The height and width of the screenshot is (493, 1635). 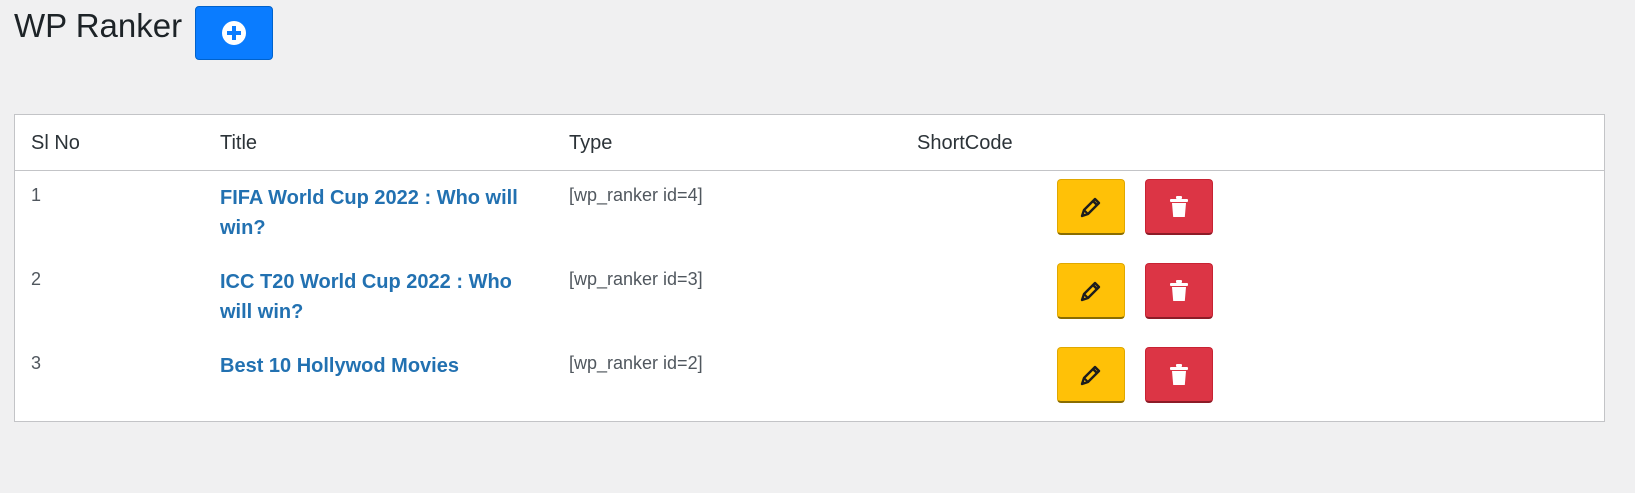 I want to click on table-header: Sl No Title Type ShortCode, so click(x=809, y=143).